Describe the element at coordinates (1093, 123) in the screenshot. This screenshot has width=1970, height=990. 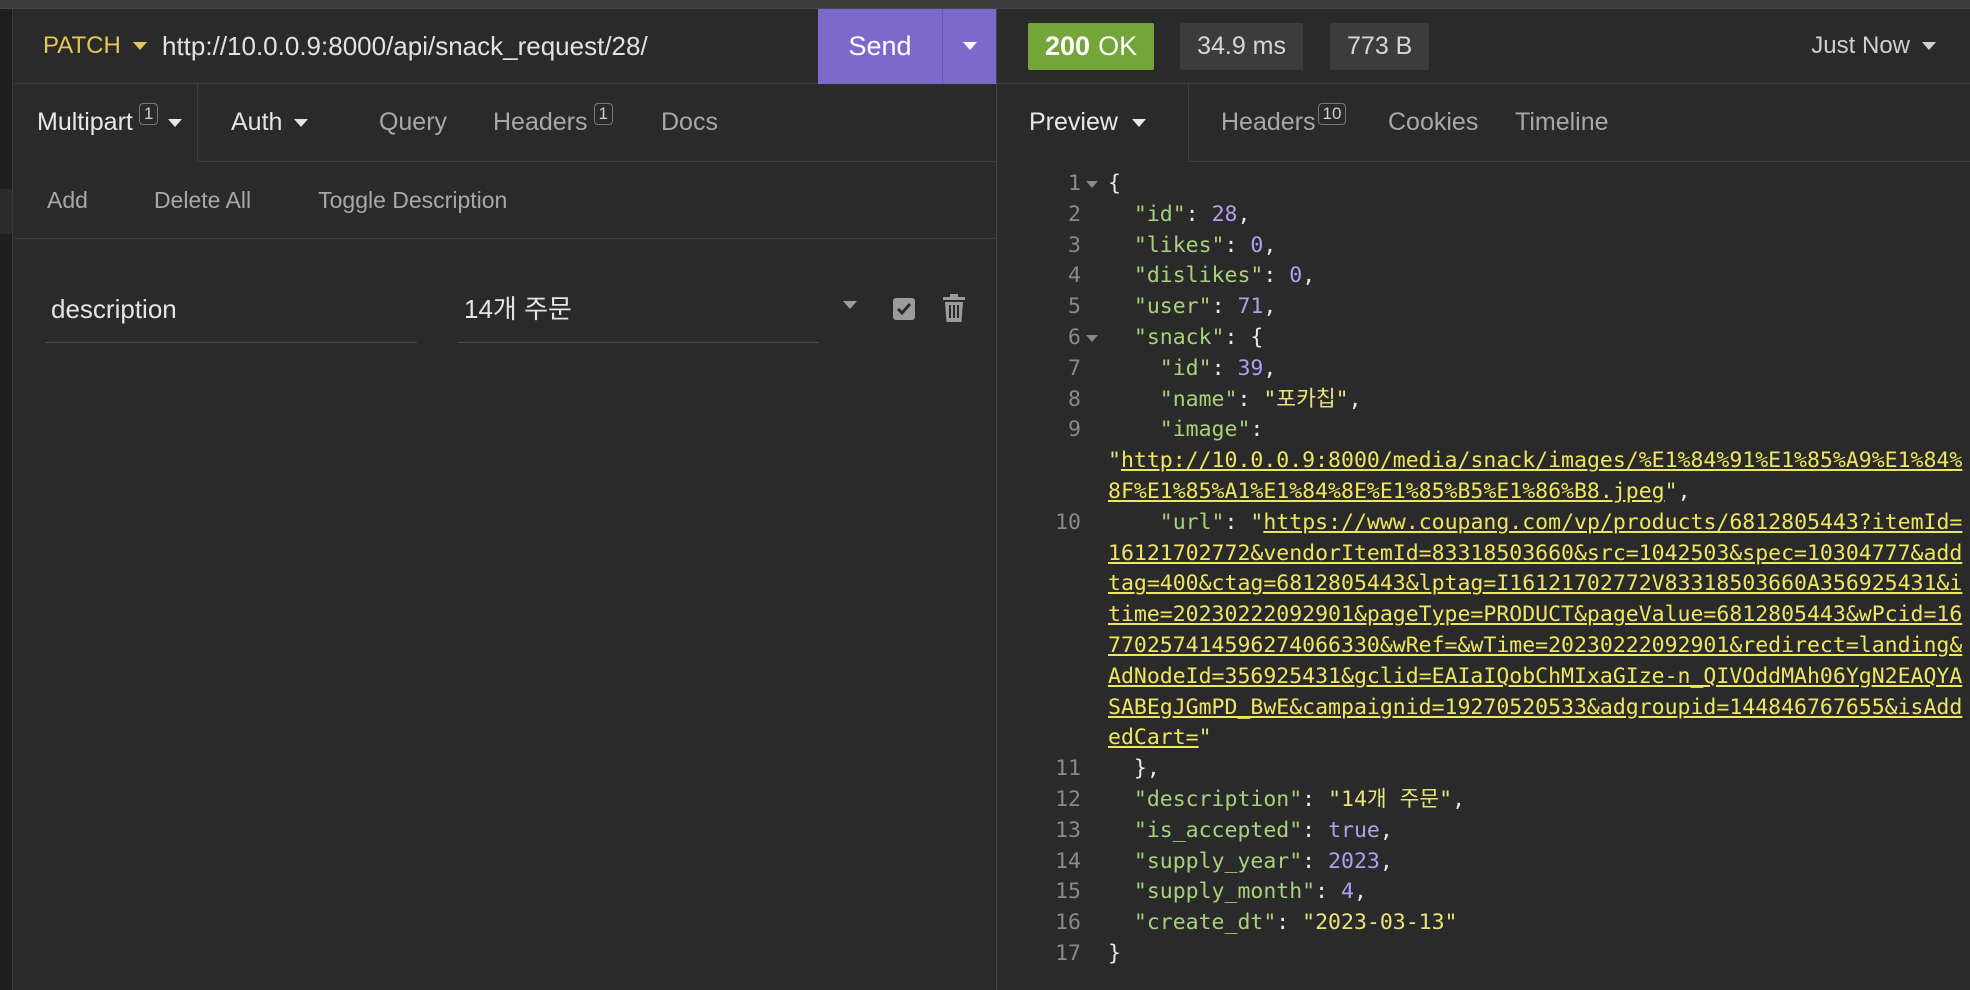
I see `tab-preview: Preview` at that location.